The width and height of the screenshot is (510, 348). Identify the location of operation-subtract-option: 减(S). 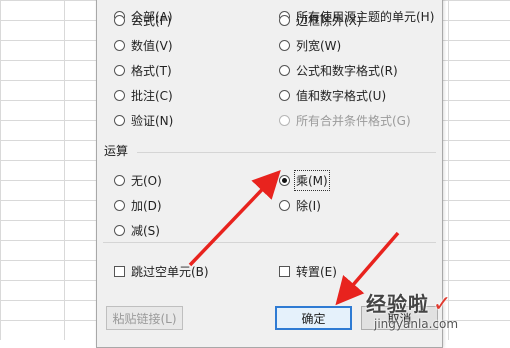
(137, 230).